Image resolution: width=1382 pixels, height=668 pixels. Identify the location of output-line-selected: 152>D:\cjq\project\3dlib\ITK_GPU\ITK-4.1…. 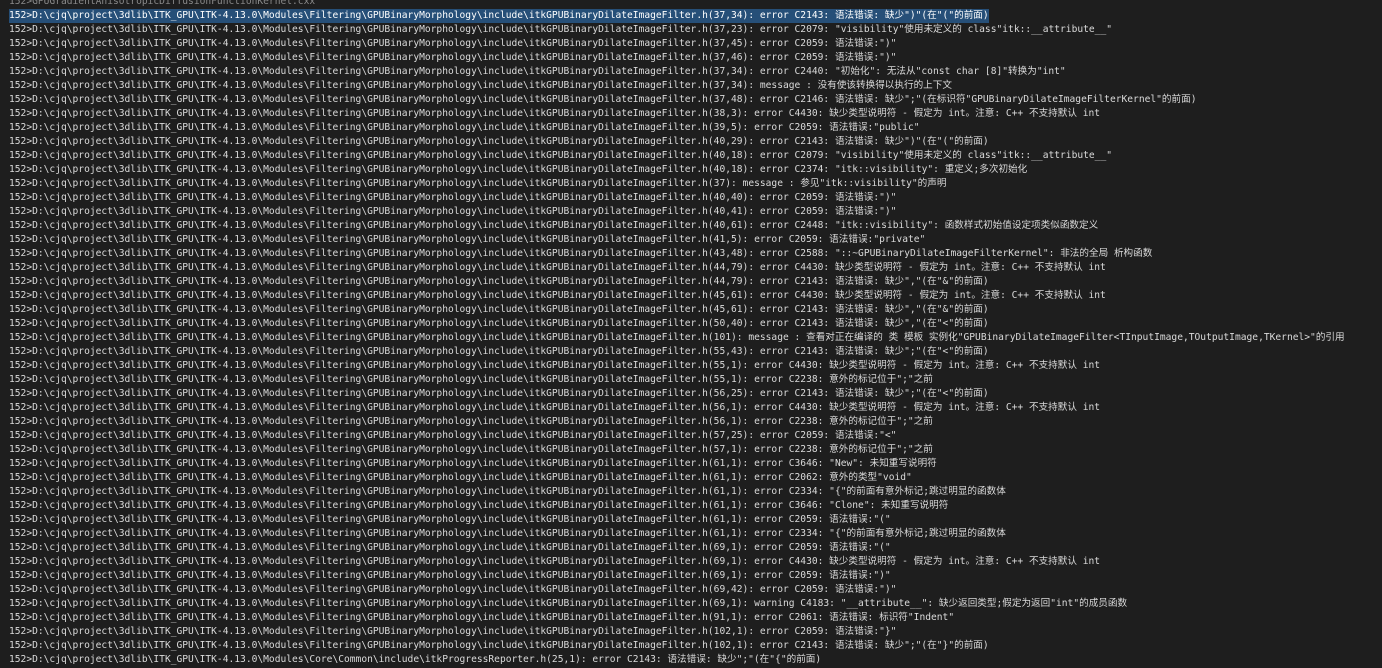
(499, 16).